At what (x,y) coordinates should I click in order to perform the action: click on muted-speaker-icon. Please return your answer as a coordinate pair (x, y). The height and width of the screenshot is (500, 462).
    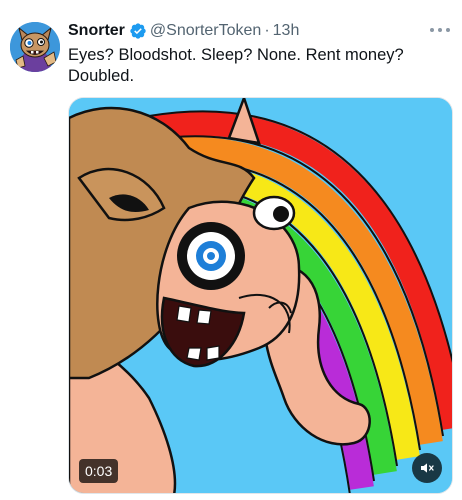
    Looking at the image, I should click on (427, 468).